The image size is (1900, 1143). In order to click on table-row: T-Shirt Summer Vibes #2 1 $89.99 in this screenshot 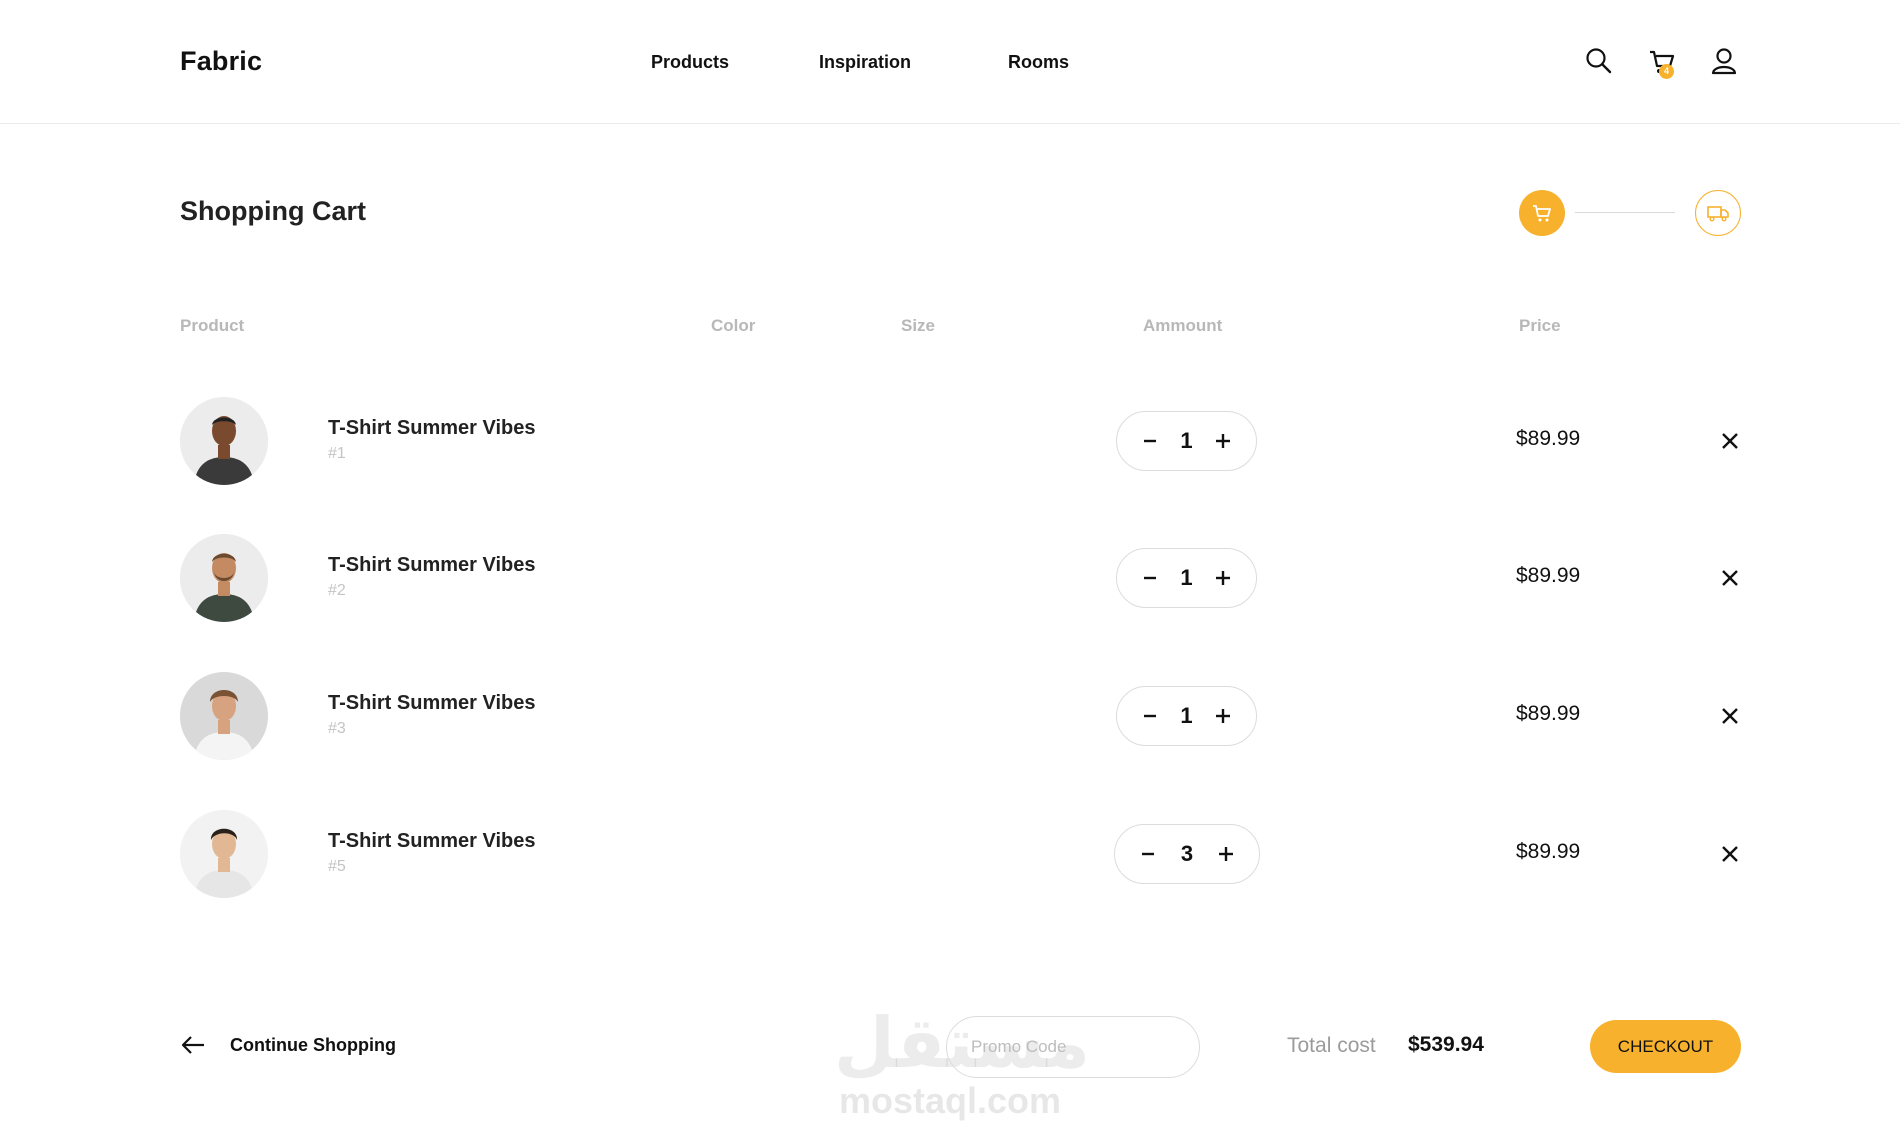, I will do `click(950, 579)`.